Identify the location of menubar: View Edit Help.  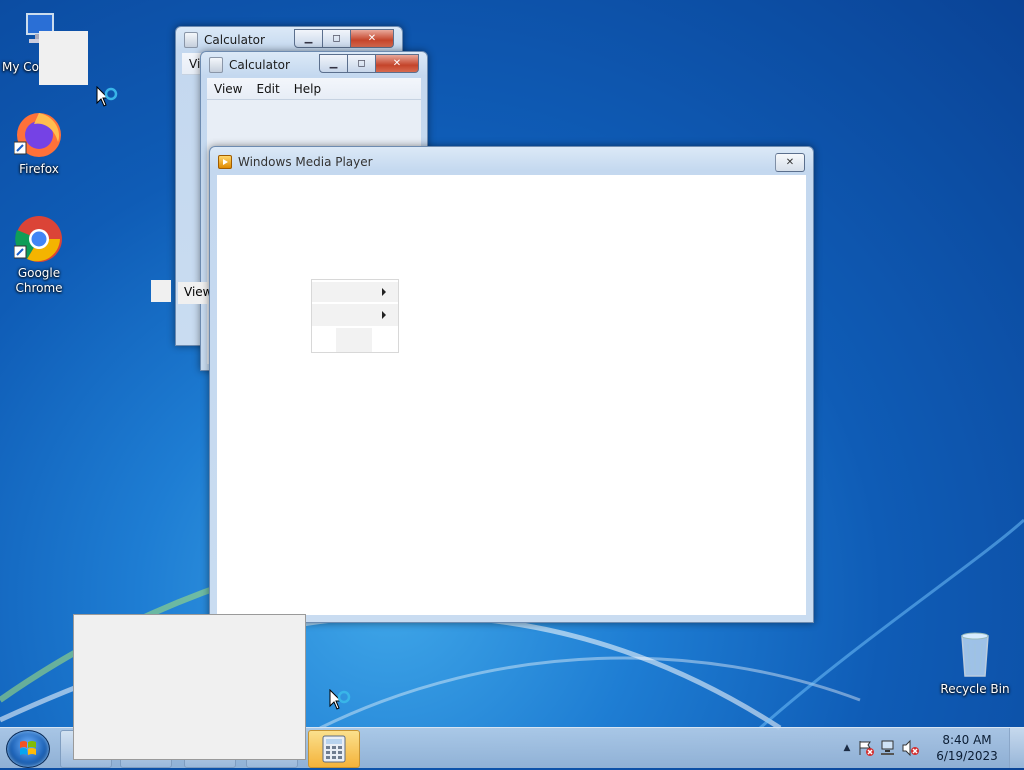
(314, 89).